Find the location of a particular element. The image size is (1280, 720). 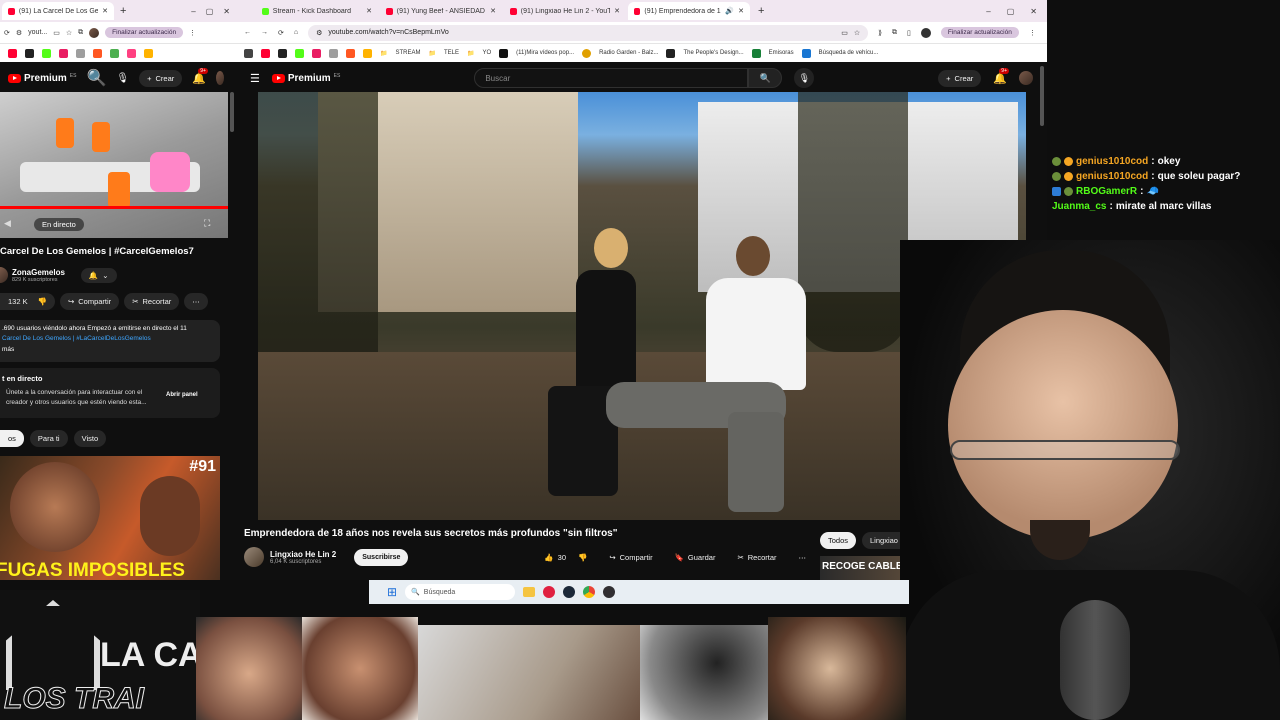

channel-avatar is located at coordinates (4, 275).